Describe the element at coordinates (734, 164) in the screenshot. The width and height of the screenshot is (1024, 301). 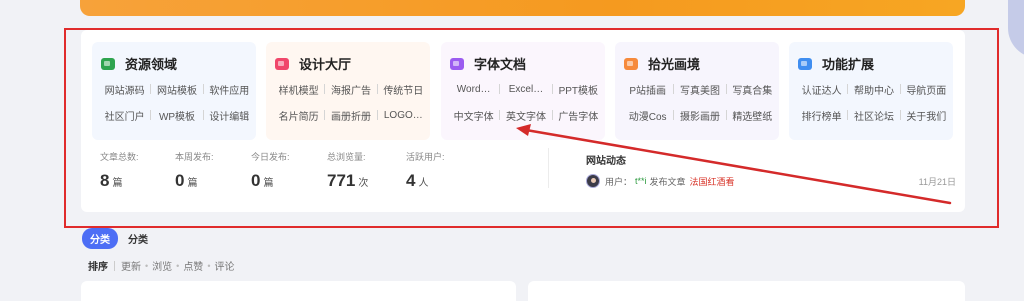
I see `annotation-arrow` at that location.